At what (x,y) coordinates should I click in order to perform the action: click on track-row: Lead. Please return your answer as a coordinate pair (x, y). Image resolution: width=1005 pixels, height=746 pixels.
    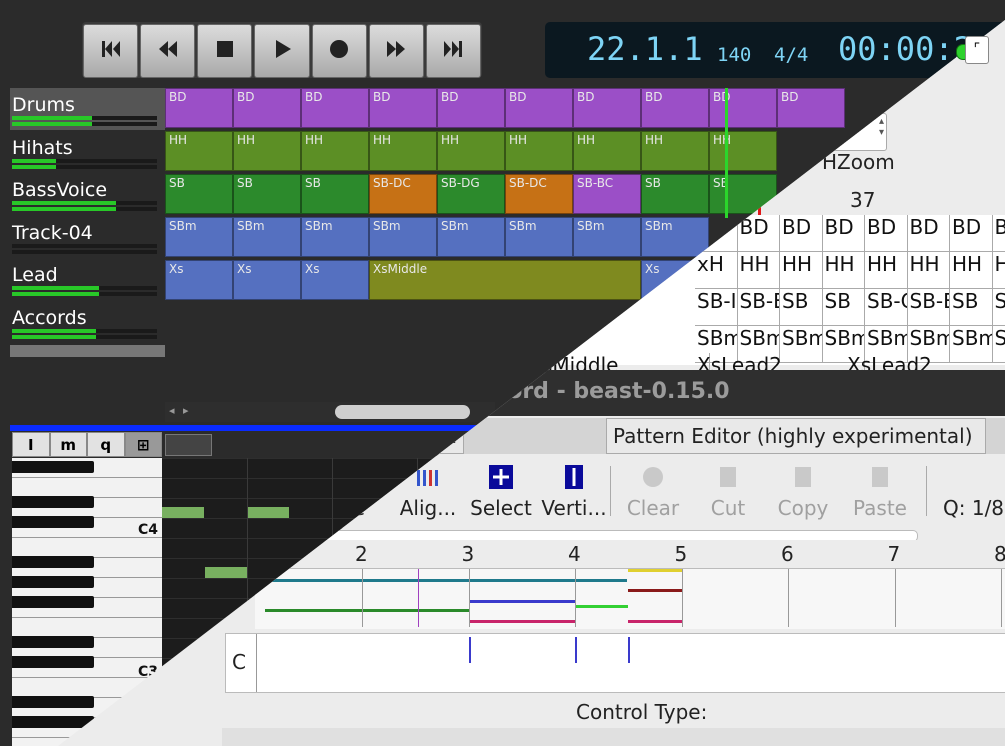
    Looking at the image, I should click on (87, 279).